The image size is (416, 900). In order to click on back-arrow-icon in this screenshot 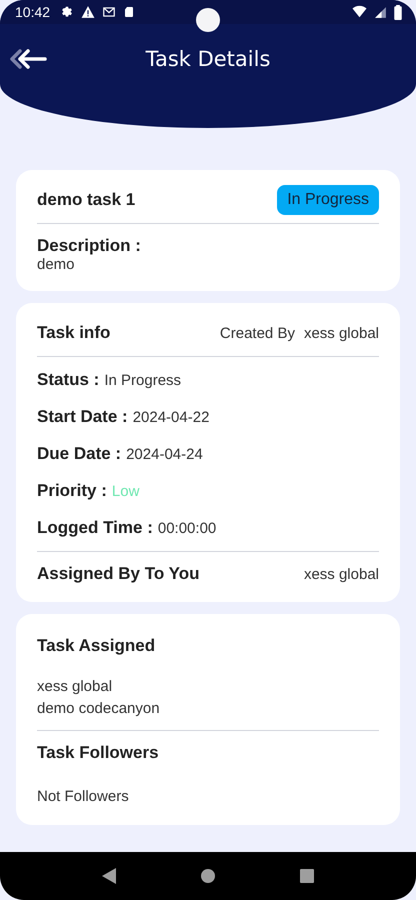, I will do `click(28, 59)`.